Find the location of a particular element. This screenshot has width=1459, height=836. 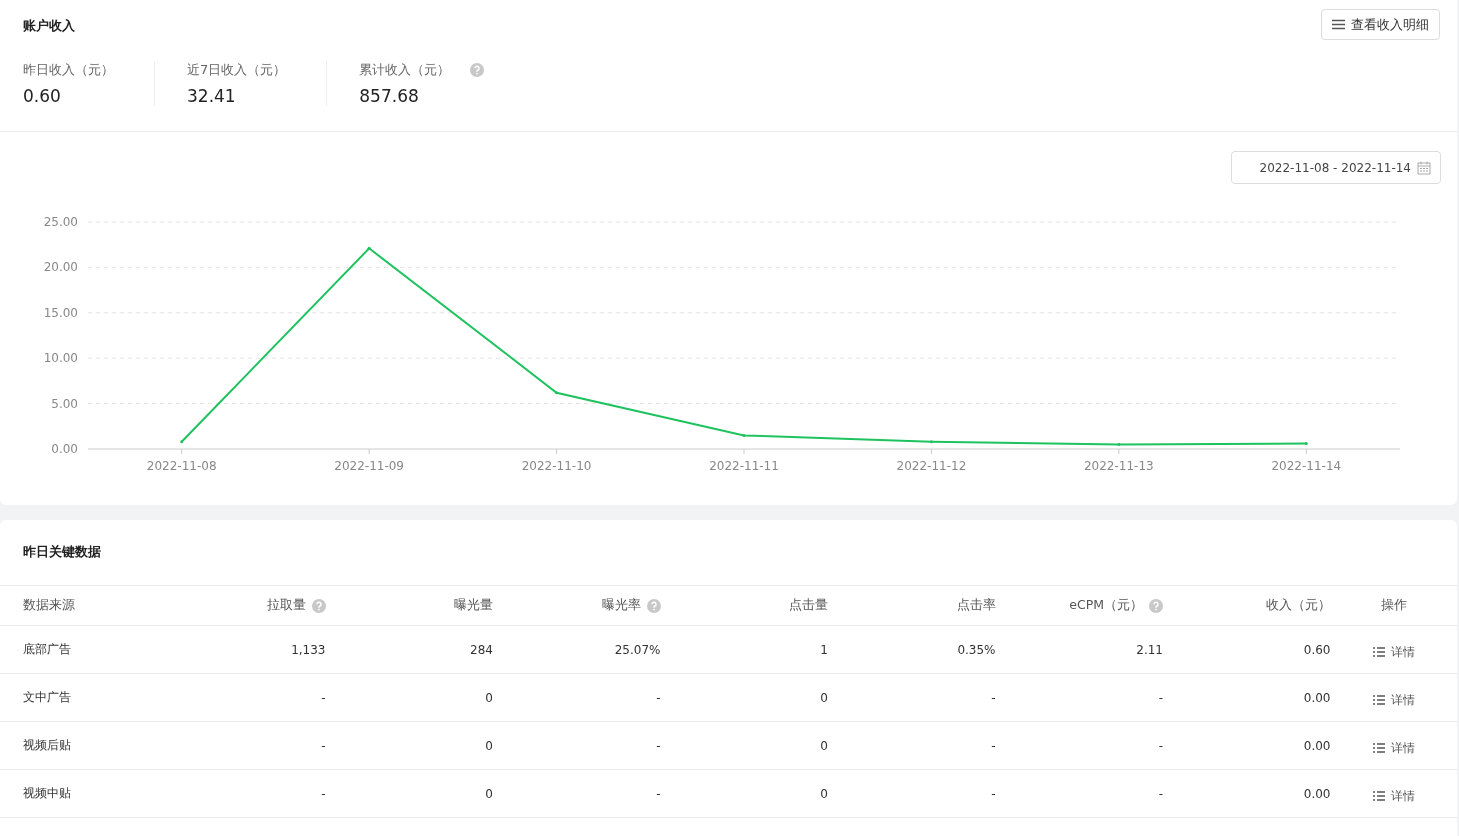

income-detail-button: 查看收入明细 is located at coordinates (1380, 24).